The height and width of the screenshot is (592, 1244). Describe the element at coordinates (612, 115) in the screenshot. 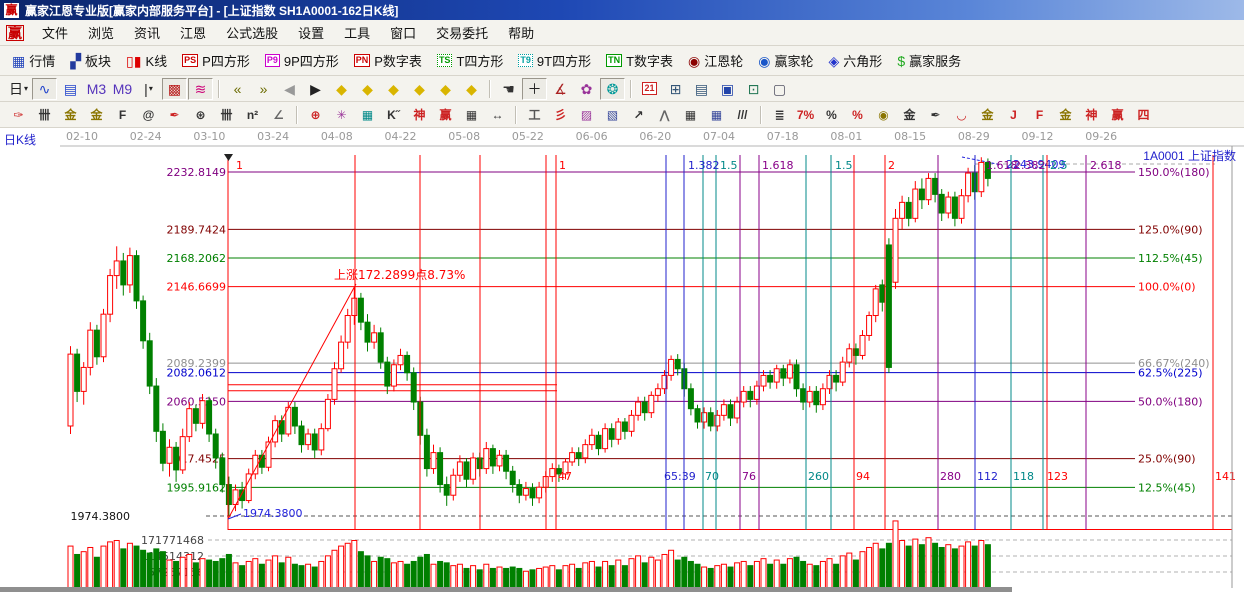

I see `blue-box-tool-icon: ▧` at that location.